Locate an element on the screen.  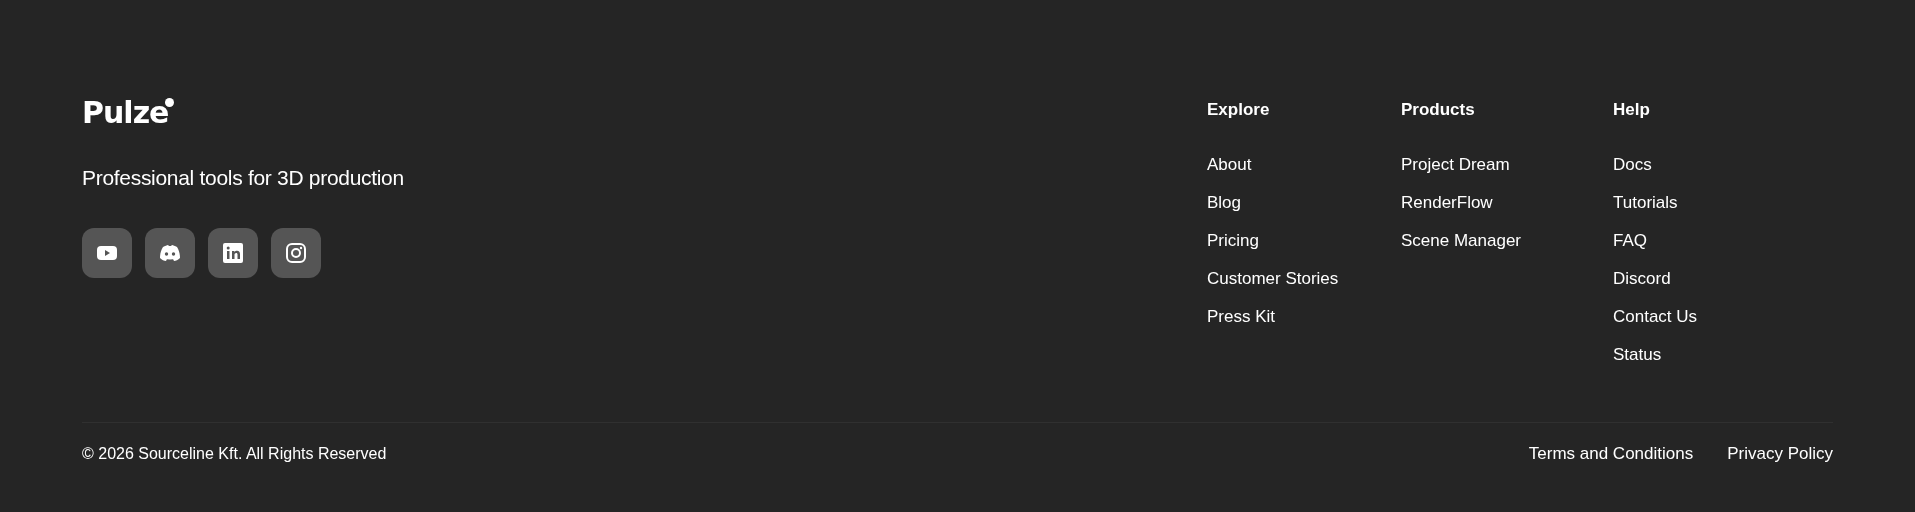
footer-link: Contact Us is located at coordinates (1655, 316).